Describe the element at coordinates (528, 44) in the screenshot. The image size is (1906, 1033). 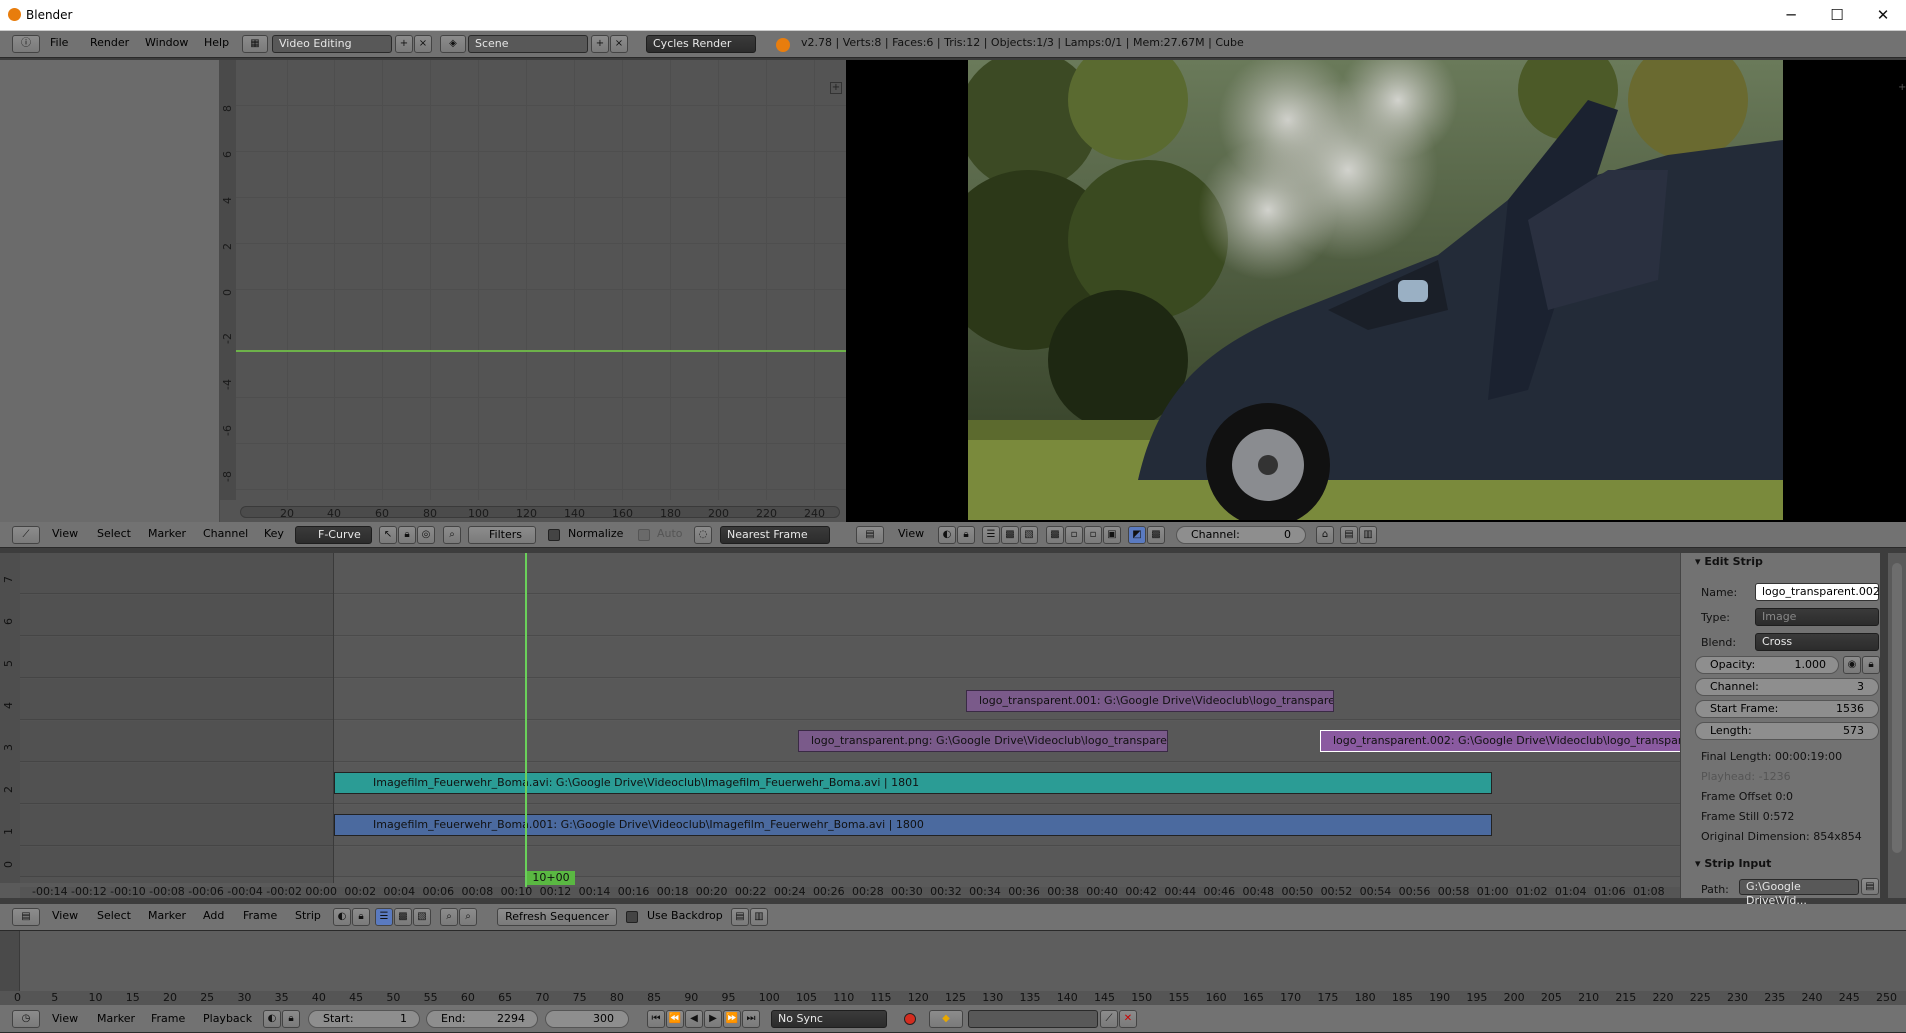
I see `scene-field: Scene` at that location.